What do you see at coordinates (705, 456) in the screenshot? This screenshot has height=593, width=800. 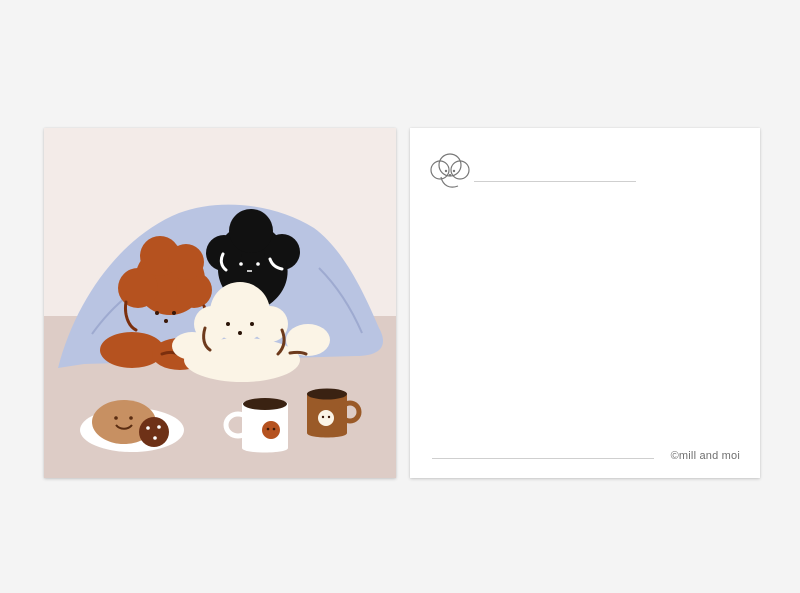 I see `brand-text: ©mill and moi` at bounding box center [705, 456].